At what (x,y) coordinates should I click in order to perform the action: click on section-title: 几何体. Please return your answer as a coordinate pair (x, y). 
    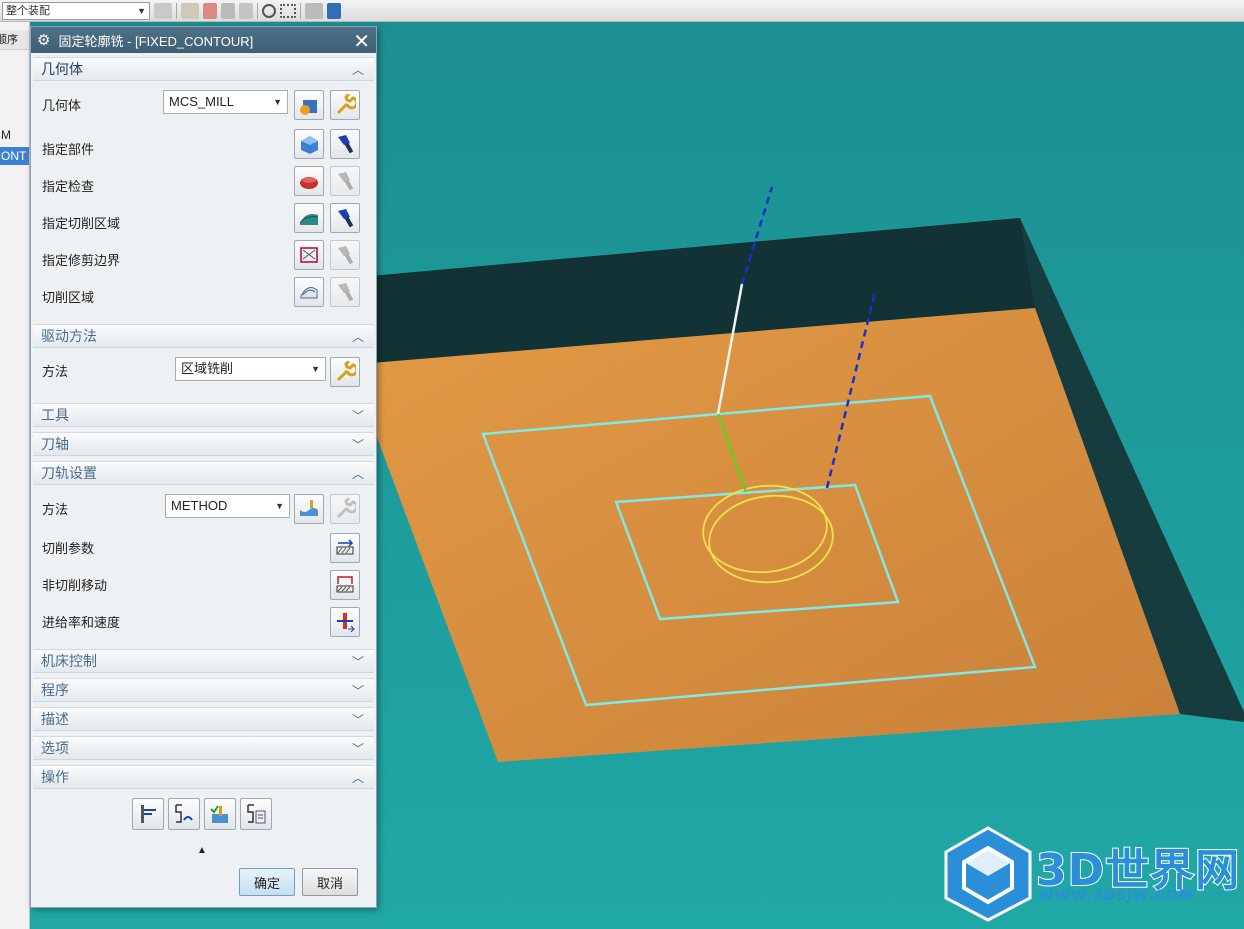
    Looking at the image, I should click on (62, 69).